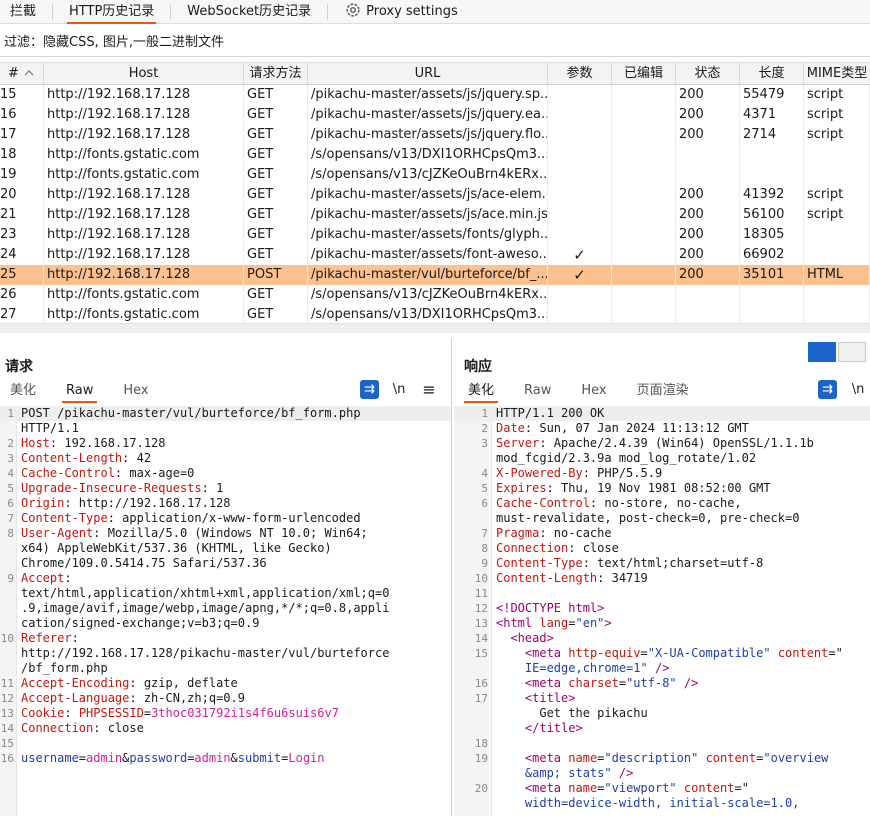 This screenshot has width=870, height=816. Describe the element at coordinates (249, 12) in the screenshot. I see `tab-websocket-history: WebSocket历史记录` at that location.